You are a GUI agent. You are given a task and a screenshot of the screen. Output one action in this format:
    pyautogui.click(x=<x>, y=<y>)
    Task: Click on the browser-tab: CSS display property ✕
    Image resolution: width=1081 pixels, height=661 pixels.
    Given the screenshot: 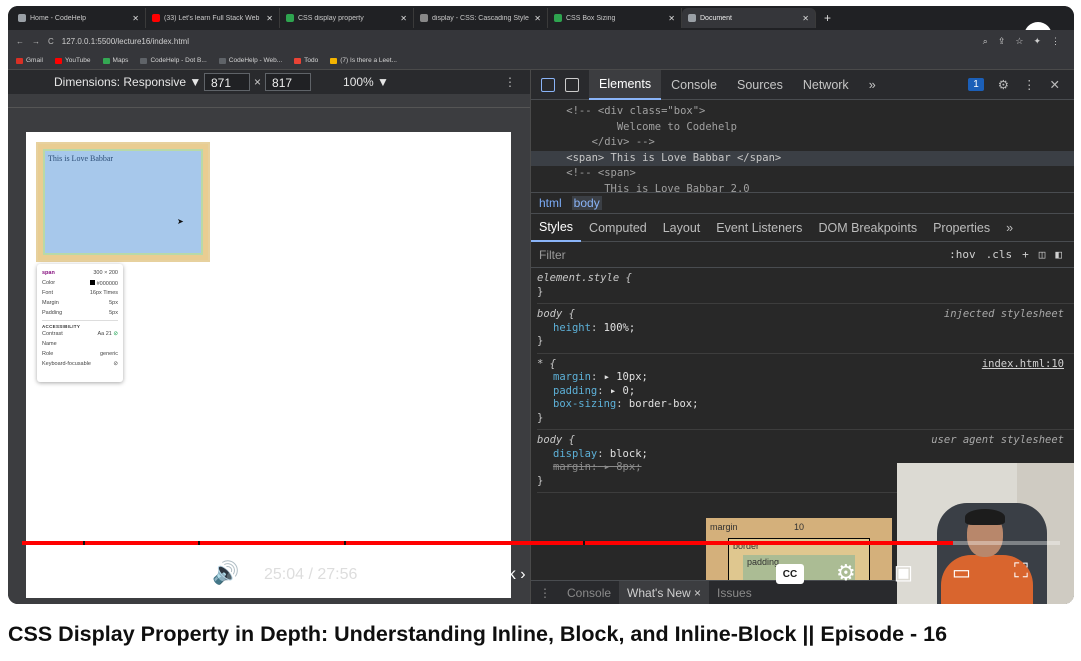 What is the action you would take?
    pyautogui.click(x=347, y=18)
    